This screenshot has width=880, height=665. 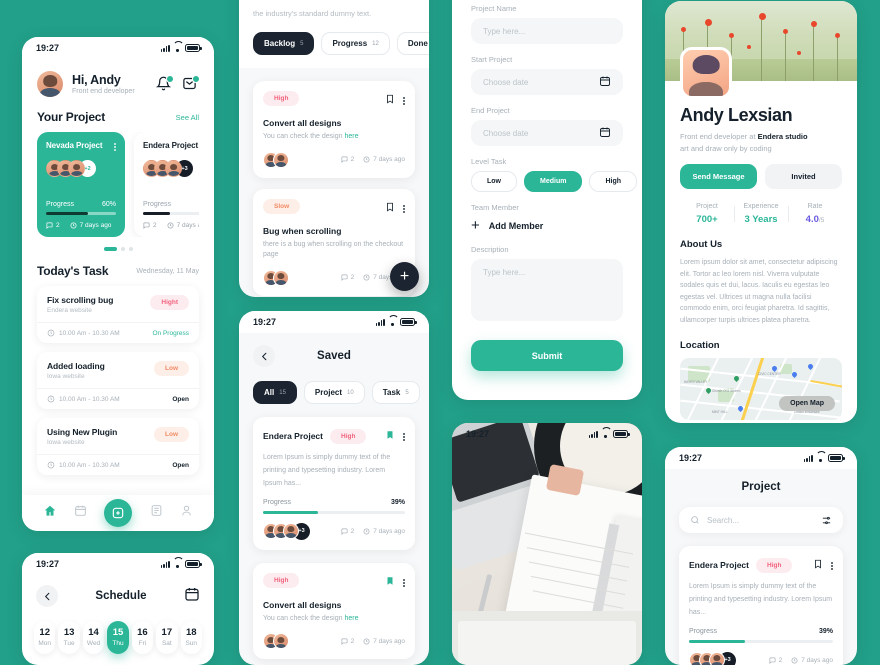 I want to click on profile-role: Front end developer at Endera studio, so click(x=744, y=136).